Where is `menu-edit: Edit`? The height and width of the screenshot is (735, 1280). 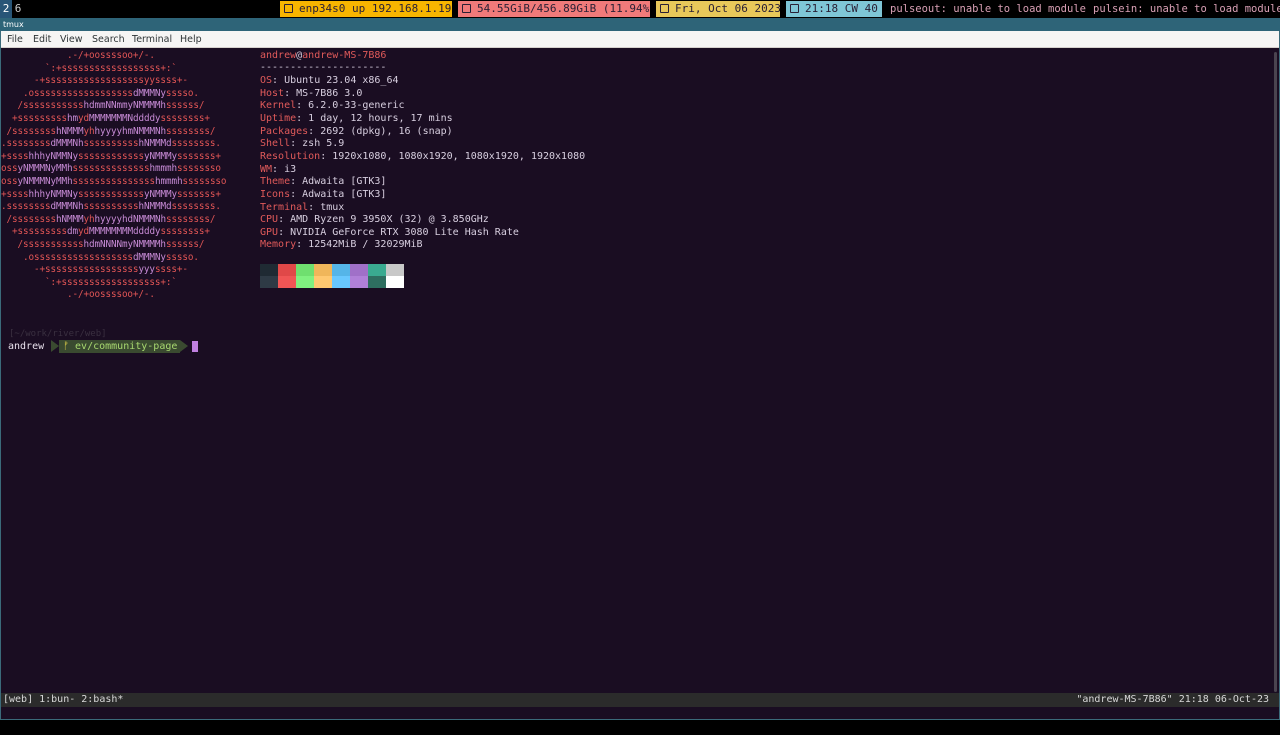
menu-edit: Edit is located at coordinates (42, 39).